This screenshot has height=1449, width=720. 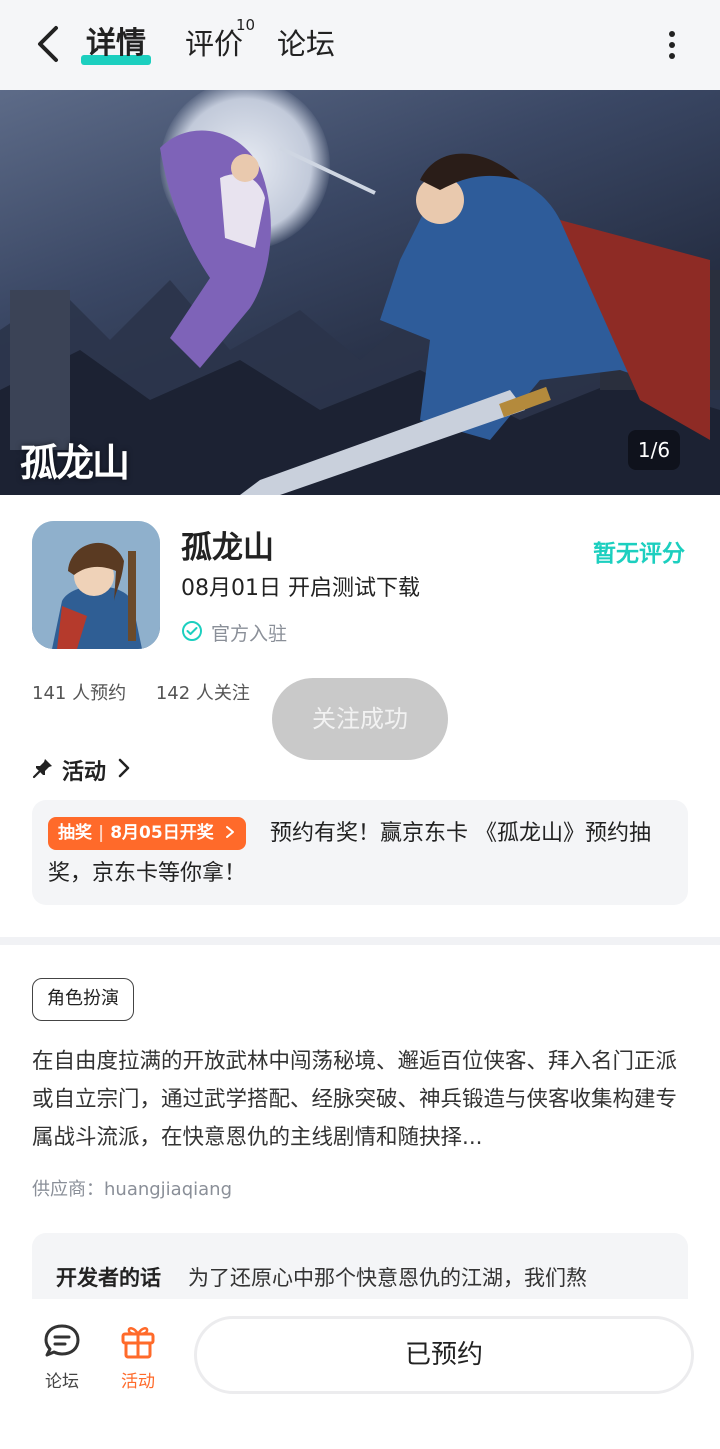 What do you see at coordinates (162, 833) in the screenshot?
I see `lottery-draw-date: 8月05日开奖` at bounding box center [162, 833].